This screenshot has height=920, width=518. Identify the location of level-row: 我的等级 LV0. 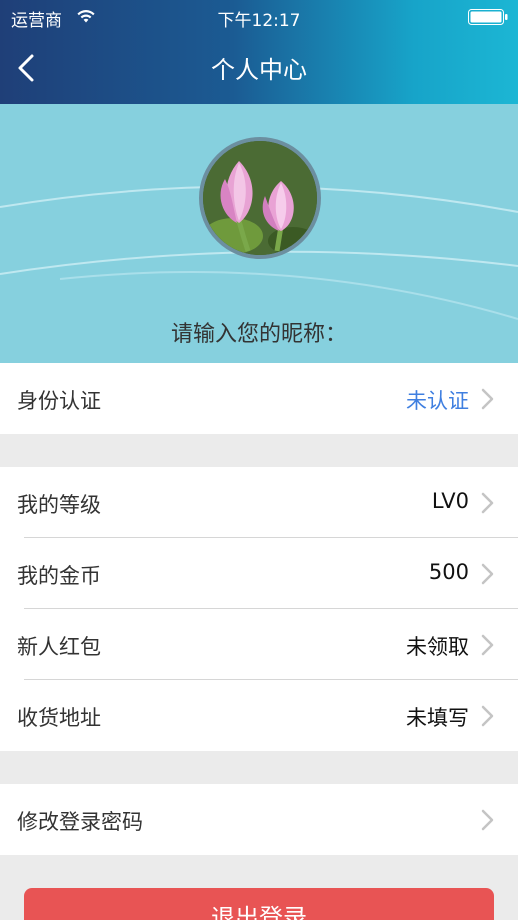
(259, 502).